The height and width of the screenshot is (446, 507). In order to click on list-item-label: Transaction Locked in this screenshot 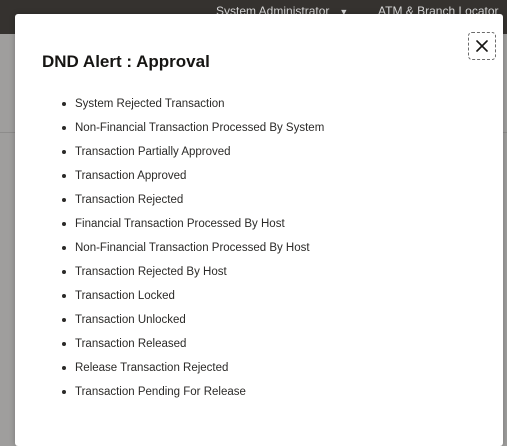, I will do `click(125, 296)`.